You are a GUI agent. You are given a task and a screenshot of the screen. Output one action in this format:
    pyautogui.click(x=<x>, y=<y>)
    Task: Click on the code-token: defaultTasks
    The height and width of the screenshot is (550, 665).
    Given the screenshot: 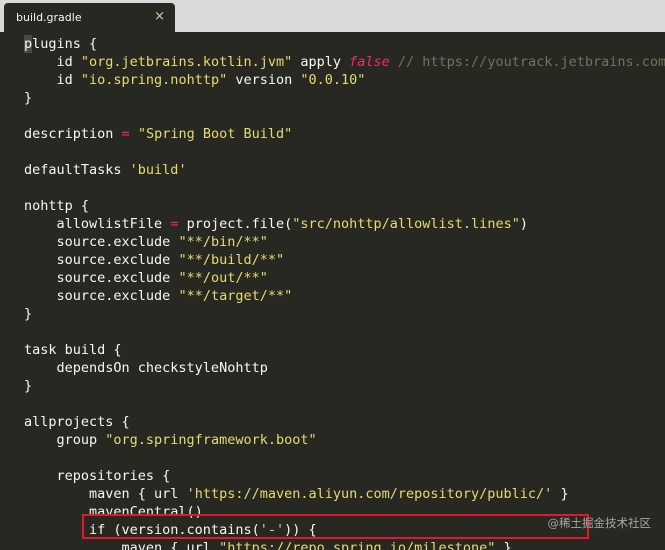 What is the action you would take?
    pyautogui.click(x=77, y=170)
    